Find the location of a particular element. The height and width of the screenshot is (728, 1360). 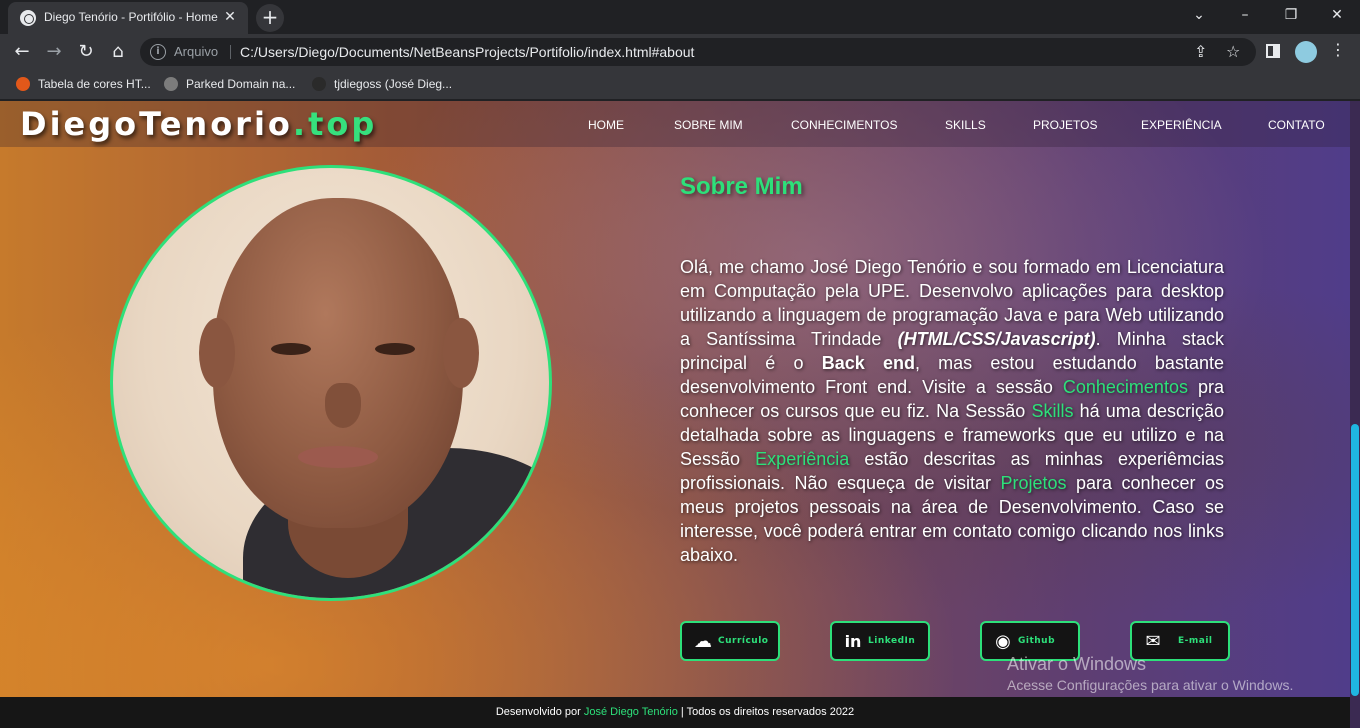

about-heading-wrap: Sobre Mim is located at coordinates (952, 187).